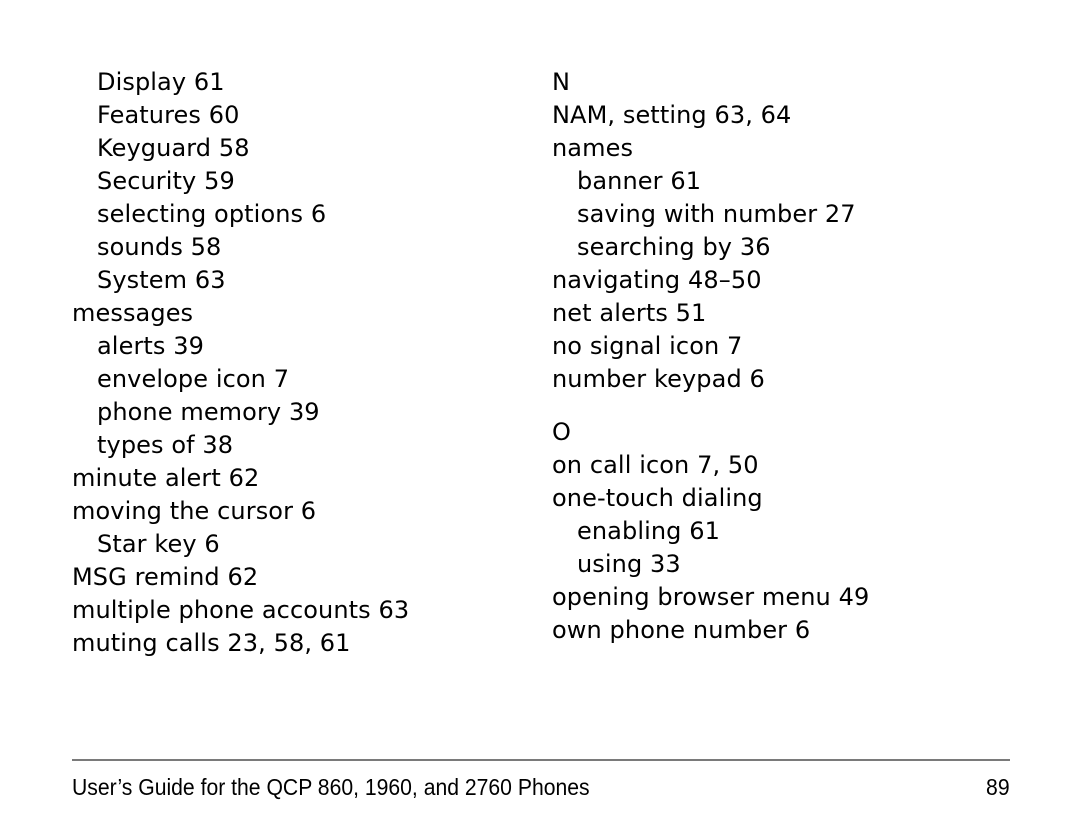 The width and height of the screenshot is (1080, 834). What do you see at coordinates (168, 115) in the screenshot?
I see `index-entry: Features 60` at bounding box center [168, 115].